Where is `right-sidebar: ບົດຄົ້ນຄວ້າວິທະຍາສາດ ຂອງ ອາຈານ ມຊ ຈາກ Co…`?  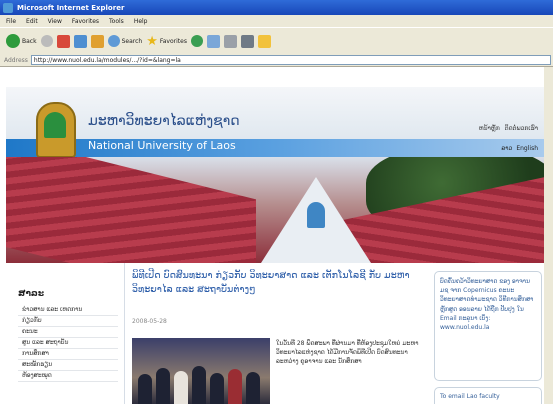 right-sidebar: ບົດຄົ້ນຄວ້າວິທະຍາສາດ ຂອງ ອາຈານ ມຊ ຈາກ Co… is located at coordinates (487, 333).